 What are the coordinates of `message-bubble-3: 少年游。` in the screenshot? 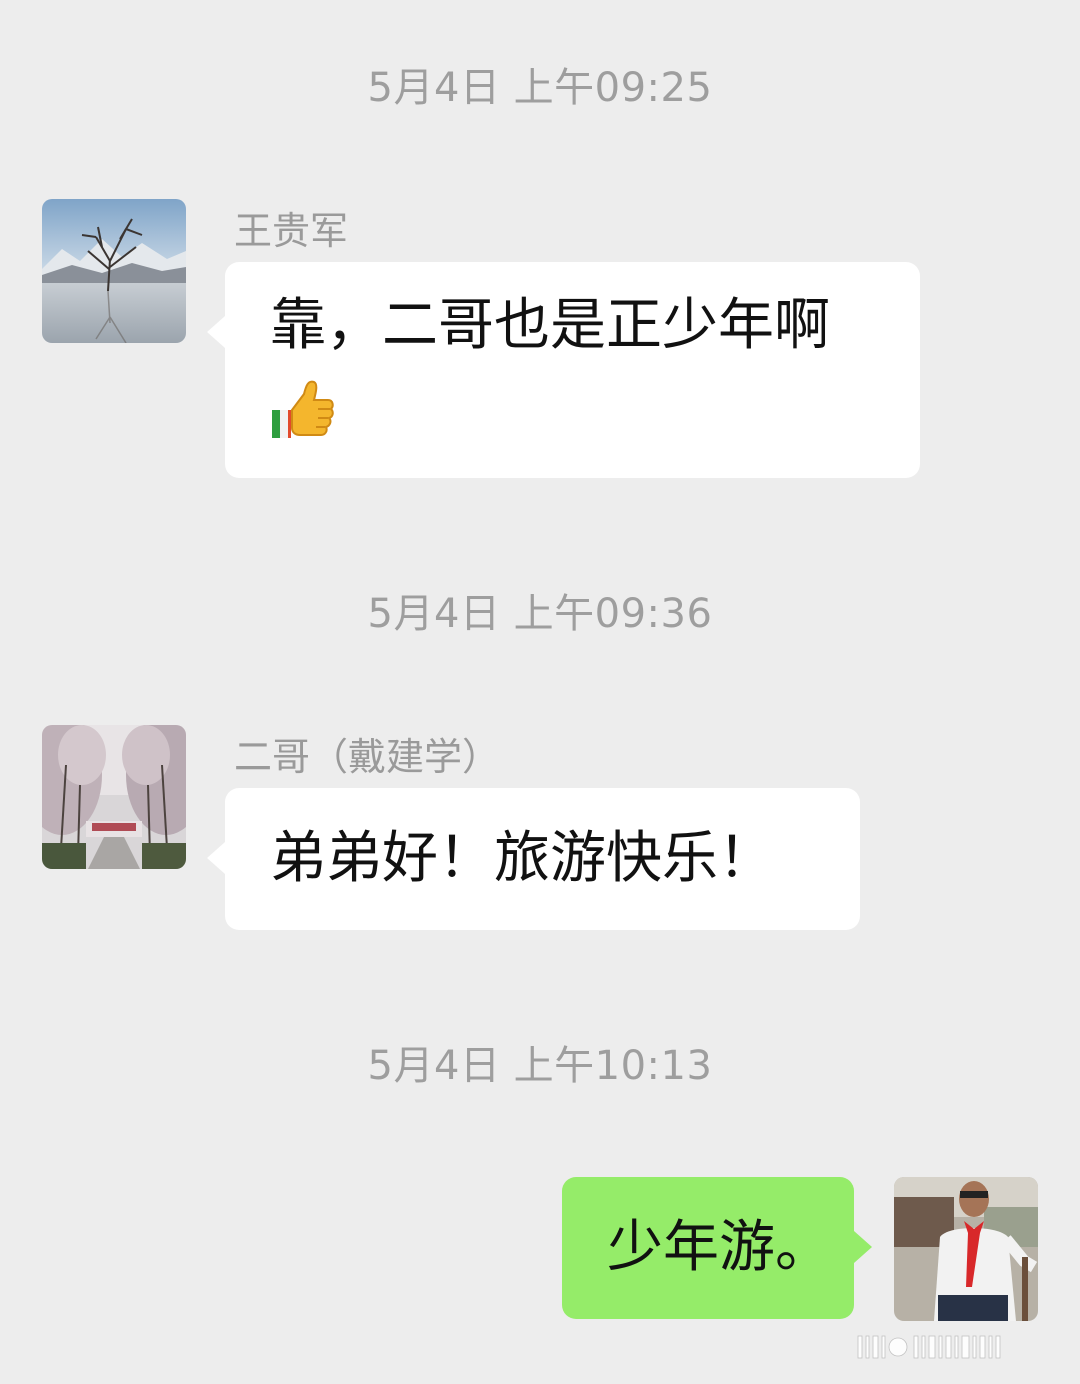 It's located at (717, 1248).